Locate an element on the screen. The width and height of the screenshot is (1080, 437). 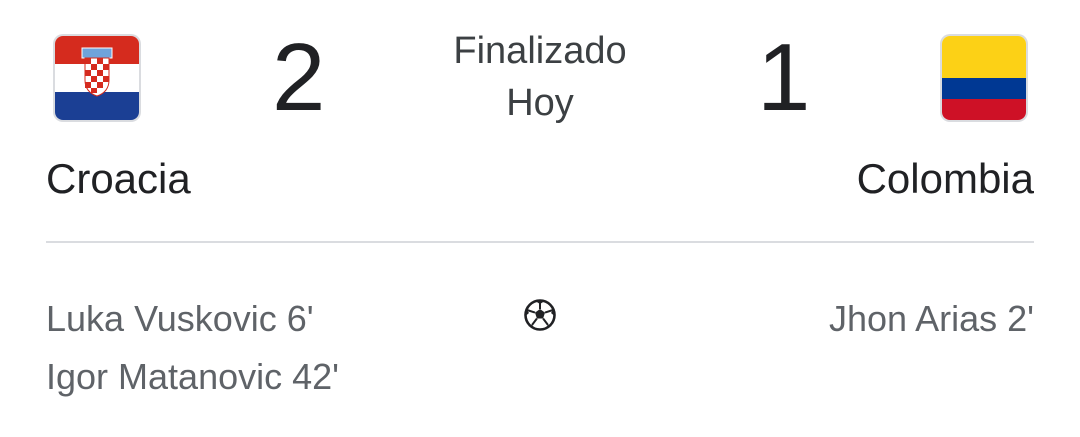
home-scorer: Igor Matanovic 42' is located at coordinates (193, 376).